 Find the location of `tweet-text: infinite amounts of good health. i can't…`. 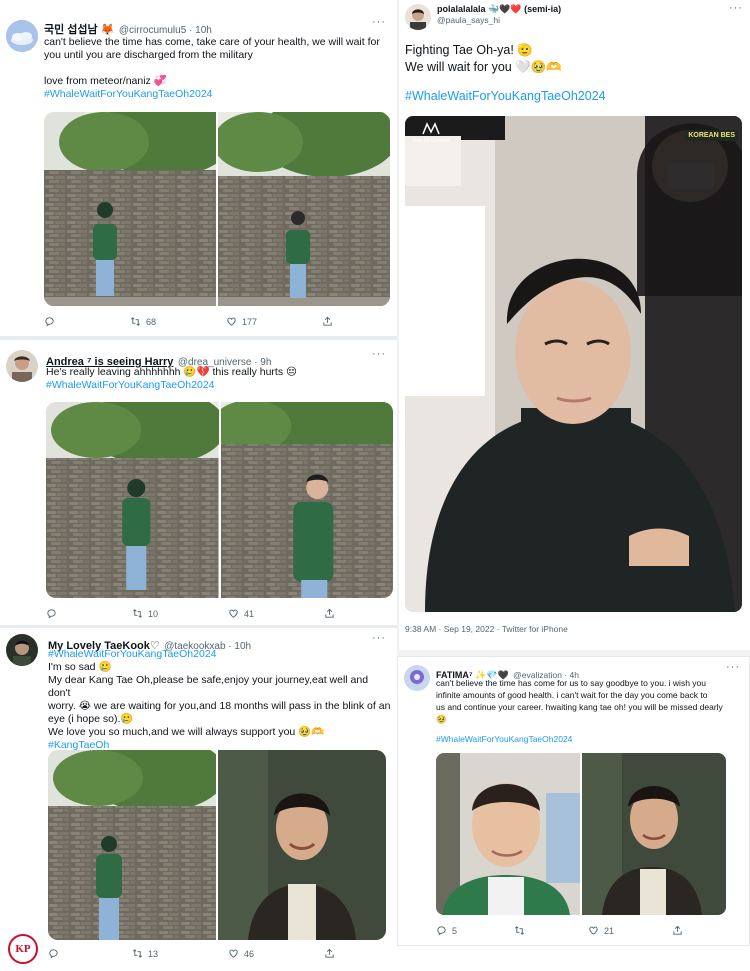

tweet-text: infinite amounts of good health. i can't… is located at coordinates (572, 695).